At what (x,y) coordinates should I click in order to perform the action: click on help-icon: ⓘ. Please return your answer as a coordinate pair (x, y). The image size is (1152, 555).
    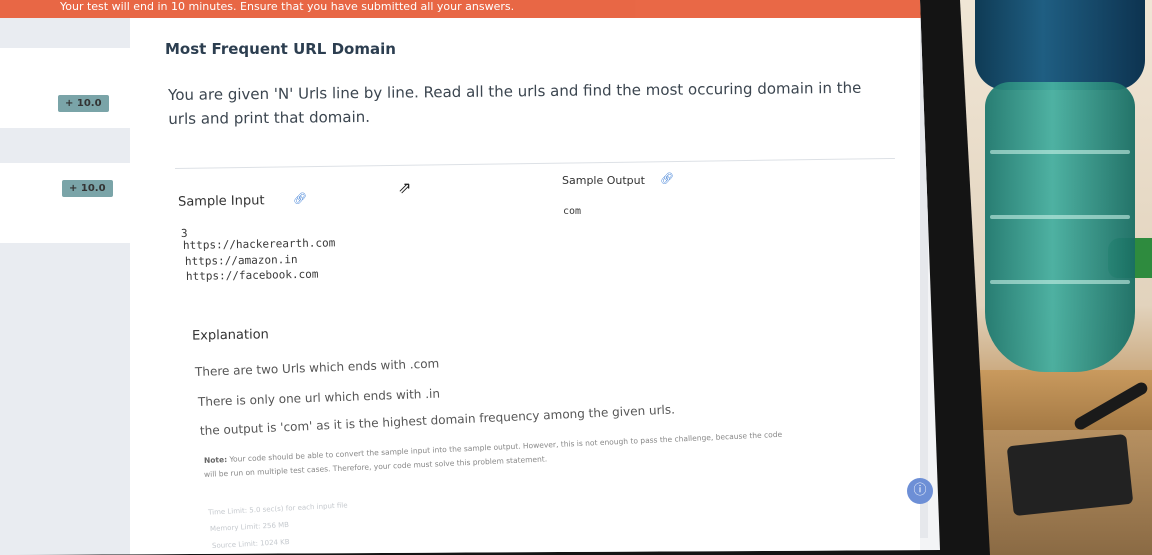
    Looking at the image, I should click on (920, 491).